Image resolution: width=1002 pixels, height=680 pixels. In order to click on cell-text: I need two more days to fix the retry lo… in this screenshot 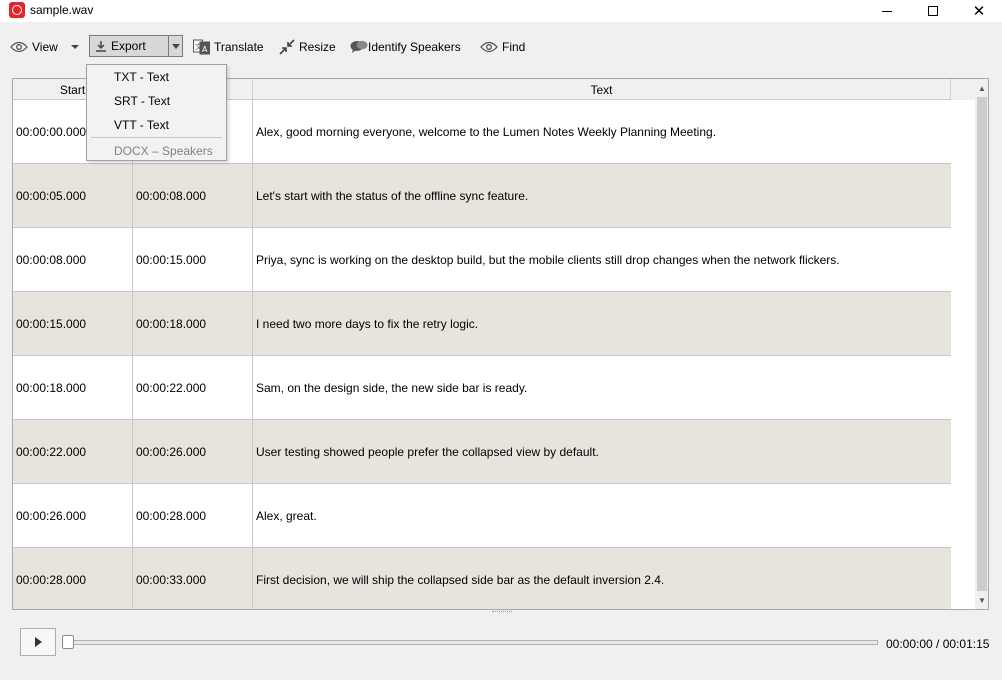, I will do `click(602, 323)`.